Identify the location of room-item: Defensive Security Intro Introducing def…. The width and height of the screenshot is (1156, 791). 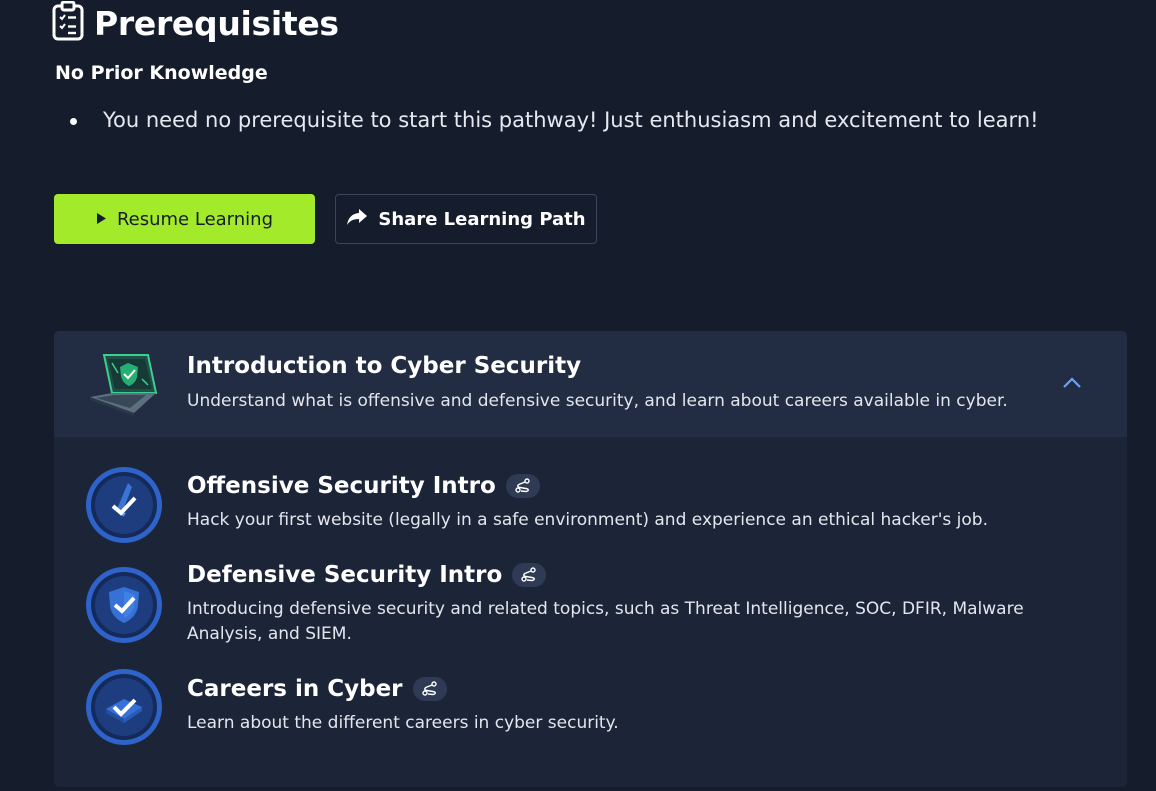
(590, 601).